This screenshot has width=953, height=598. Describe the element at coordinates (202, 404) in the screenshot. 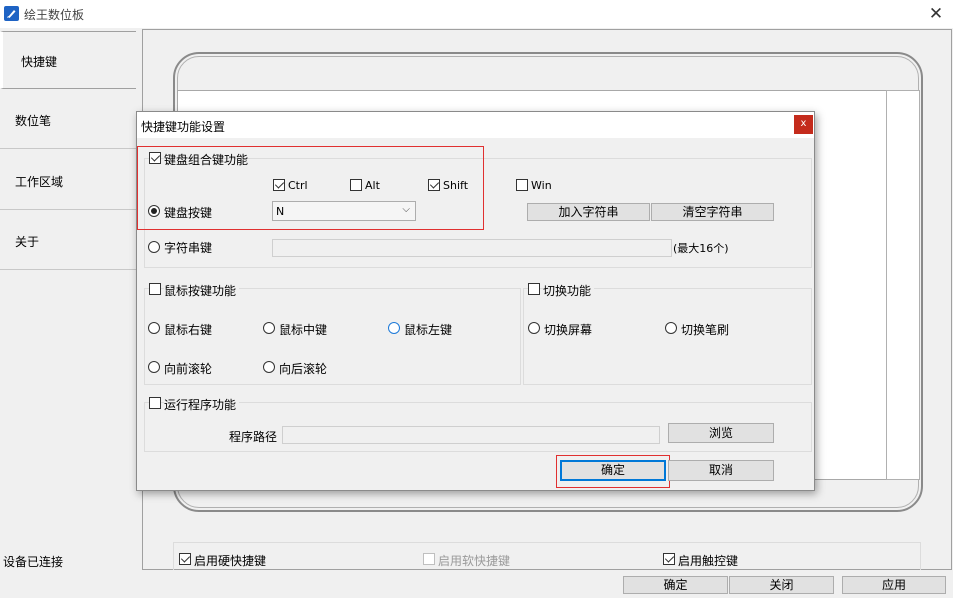

I see `run-program-label: 运行程序功能` at that location.